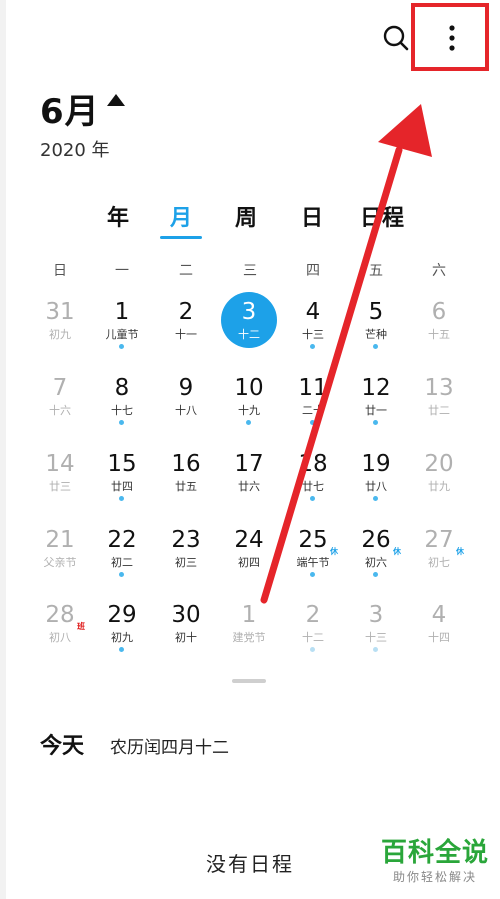  I want to click on watermark-subtitle: 助你轻松解决, so click(434, 877).